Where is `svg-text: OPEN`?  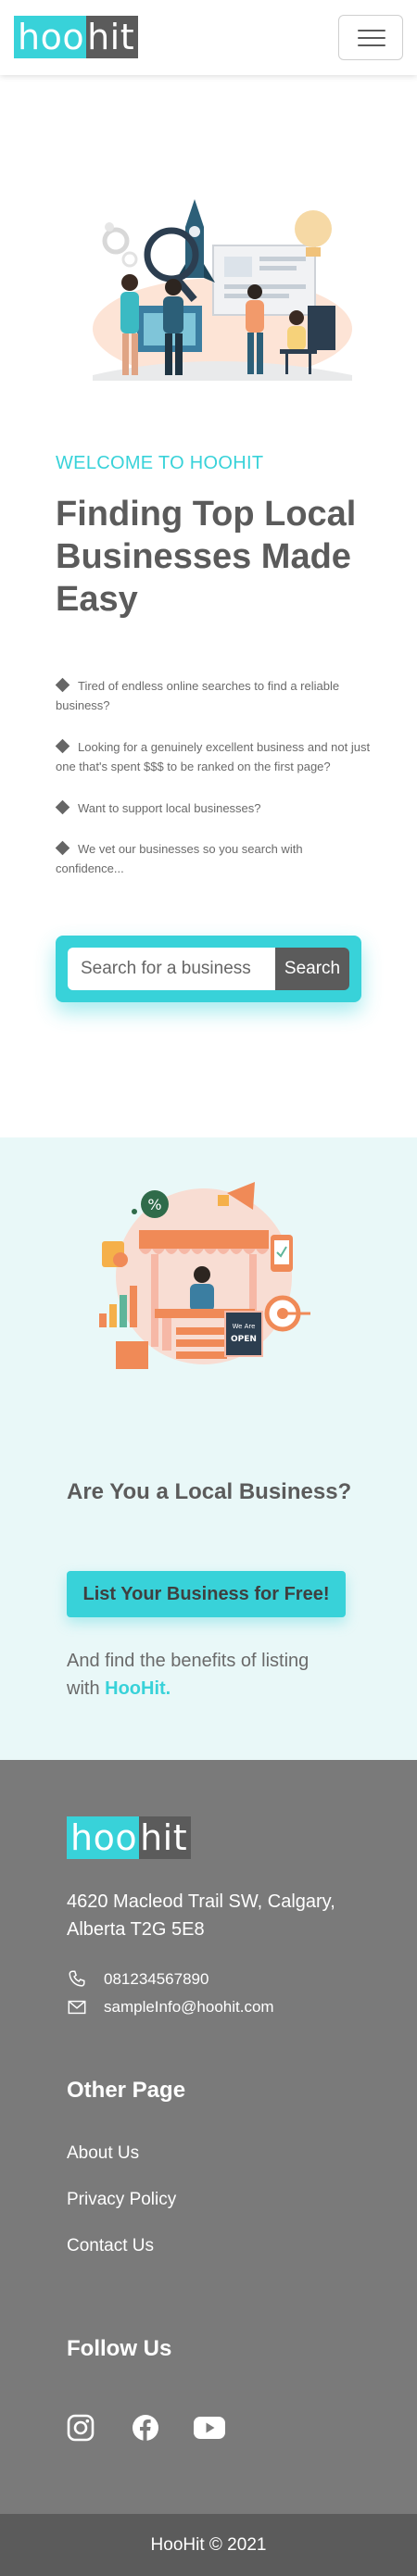 svg-text: OPEN is located at coordinates (244, 1339).